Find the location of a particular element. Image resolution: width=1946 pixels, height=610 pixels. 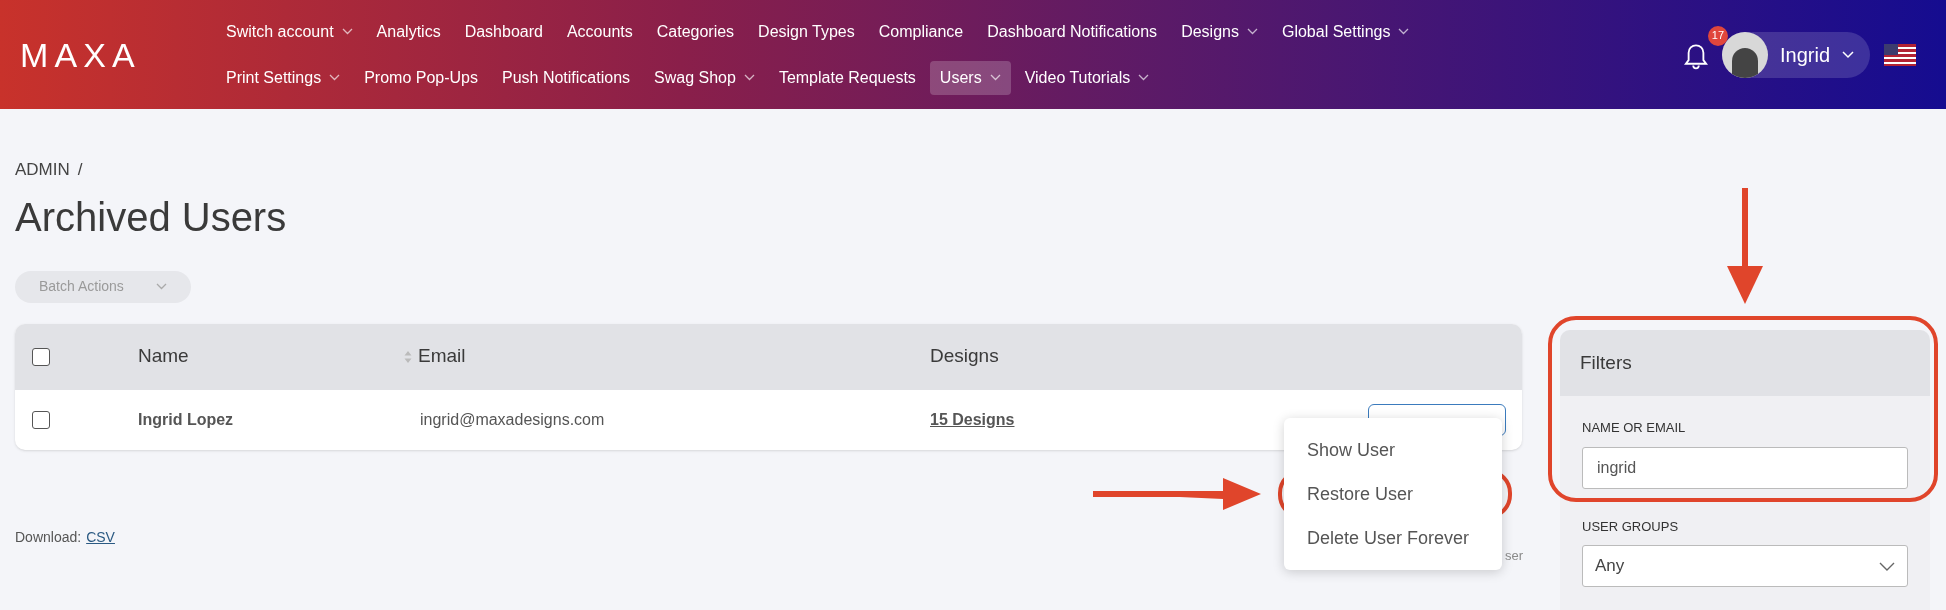

nav-link: Analytics is located at coordinates (408, 31).